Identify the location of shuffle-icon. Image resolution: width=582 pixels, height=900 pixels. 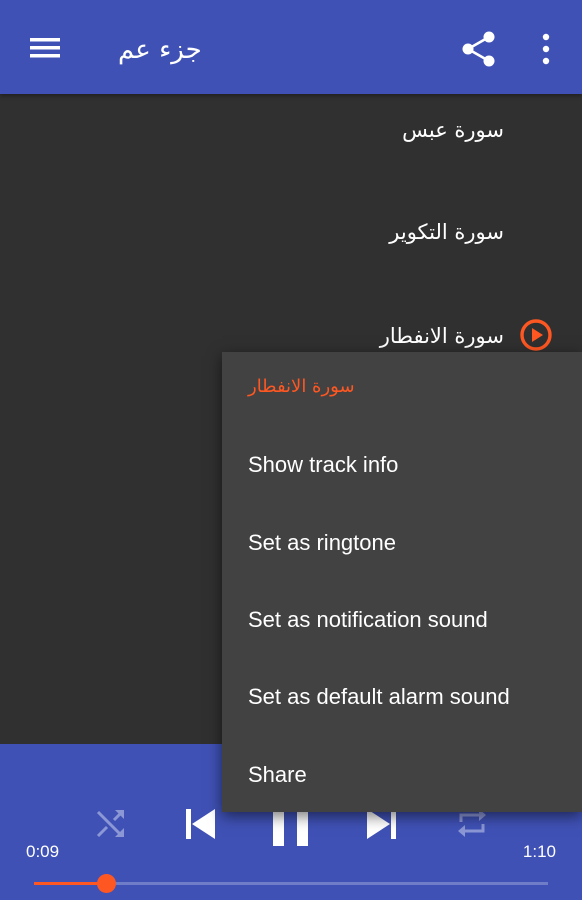
(111, 823).